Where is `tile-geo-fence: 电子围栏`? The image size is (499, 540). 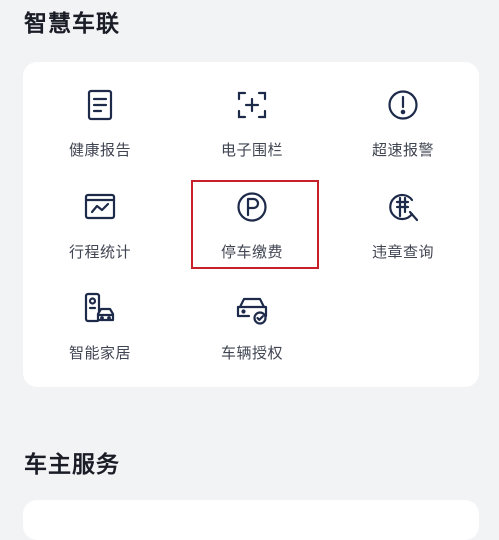 tile-geo-fence: 电子围栏 is located at coordinates (252, 133).